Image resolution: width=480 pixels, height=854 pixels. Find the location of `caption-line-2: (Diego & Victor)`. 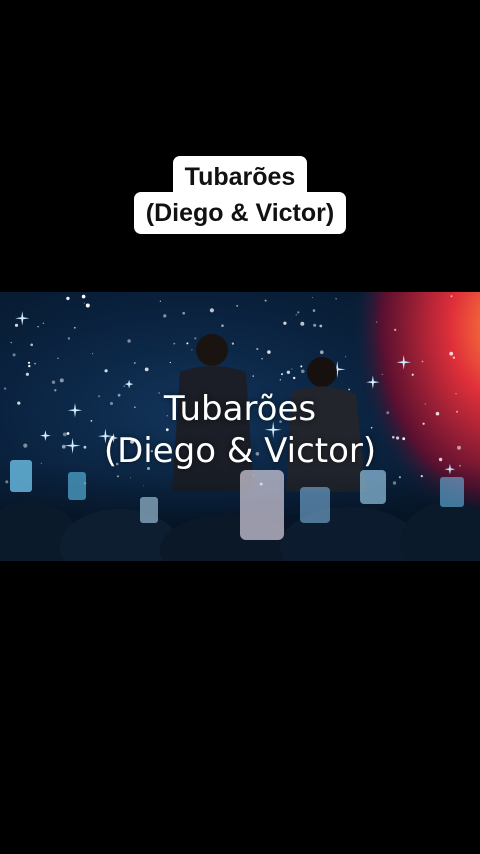

caption-line-2: (Diego & Victor) is located at coordinates (240, 213).